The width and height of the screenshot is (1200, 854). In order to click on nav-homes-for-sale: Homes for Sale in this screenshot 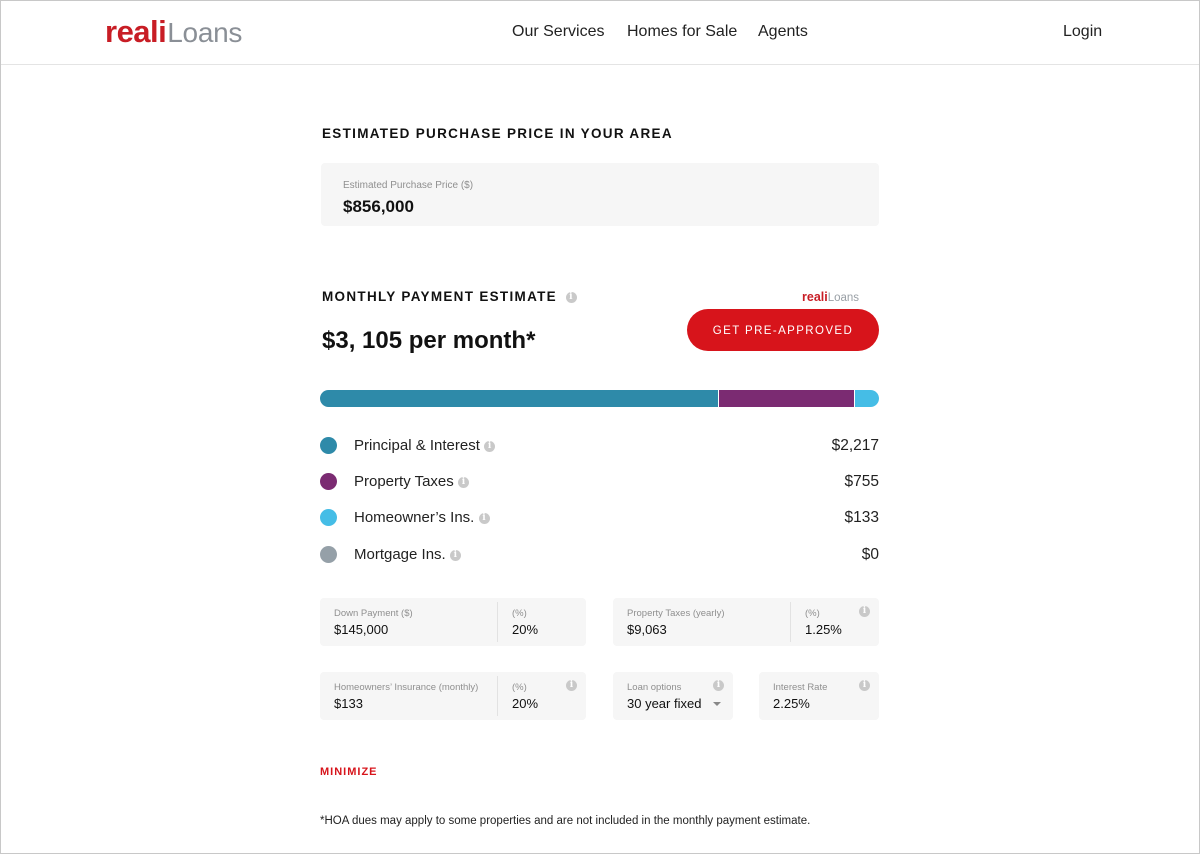, I will do `click(682, 32)`.